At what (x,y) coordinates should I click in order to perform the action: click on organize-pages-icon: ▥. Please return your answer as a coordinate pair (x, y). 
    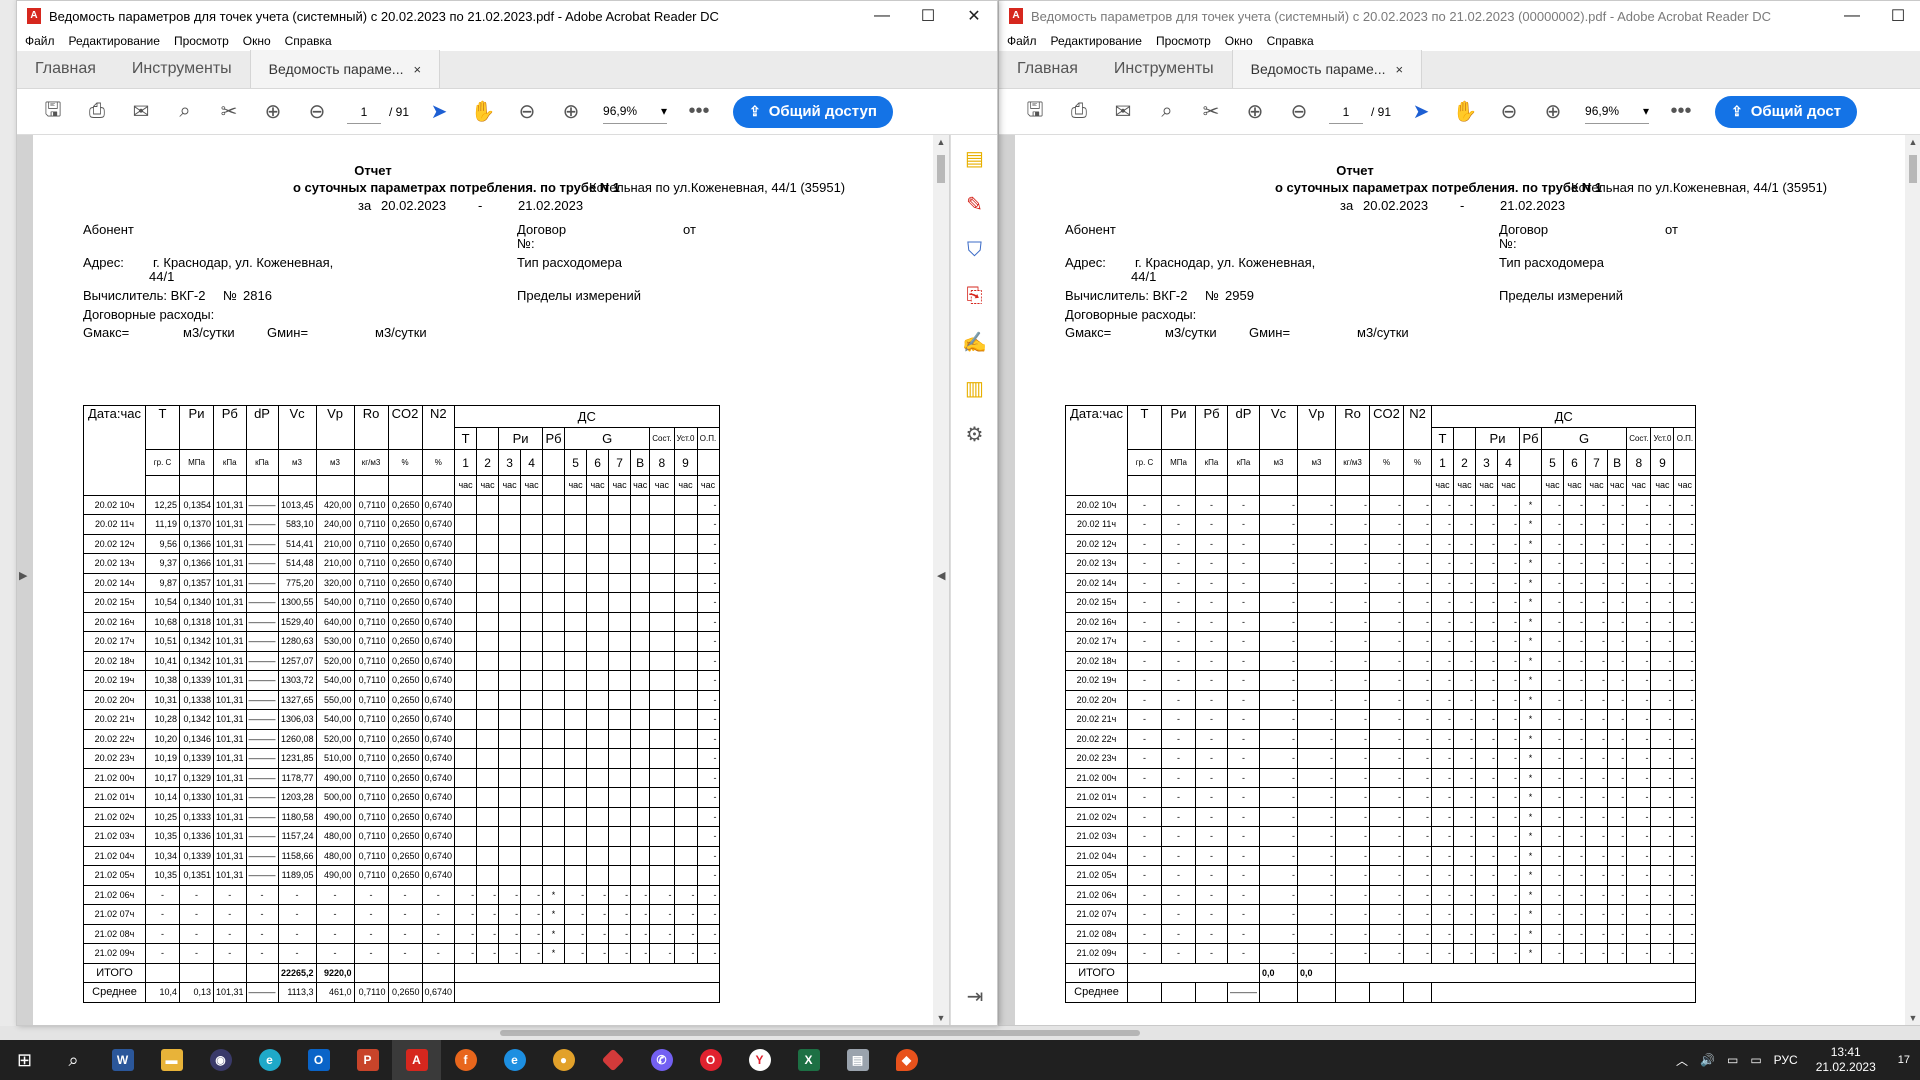
    Looking at the image, I should click on (974, 388).